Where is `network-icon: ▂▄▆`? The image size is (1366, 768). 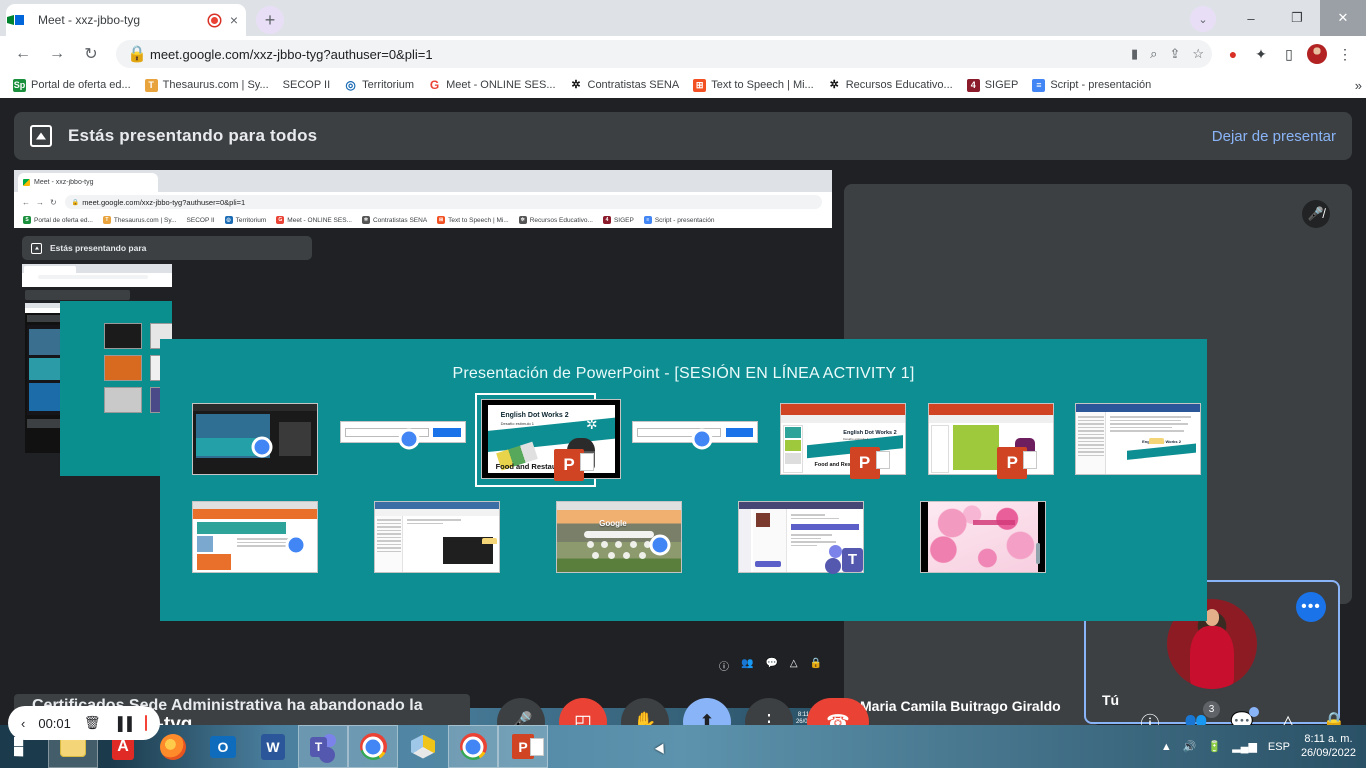
network-icon: ▂▄▆ is located at coordinates (1244, 746).